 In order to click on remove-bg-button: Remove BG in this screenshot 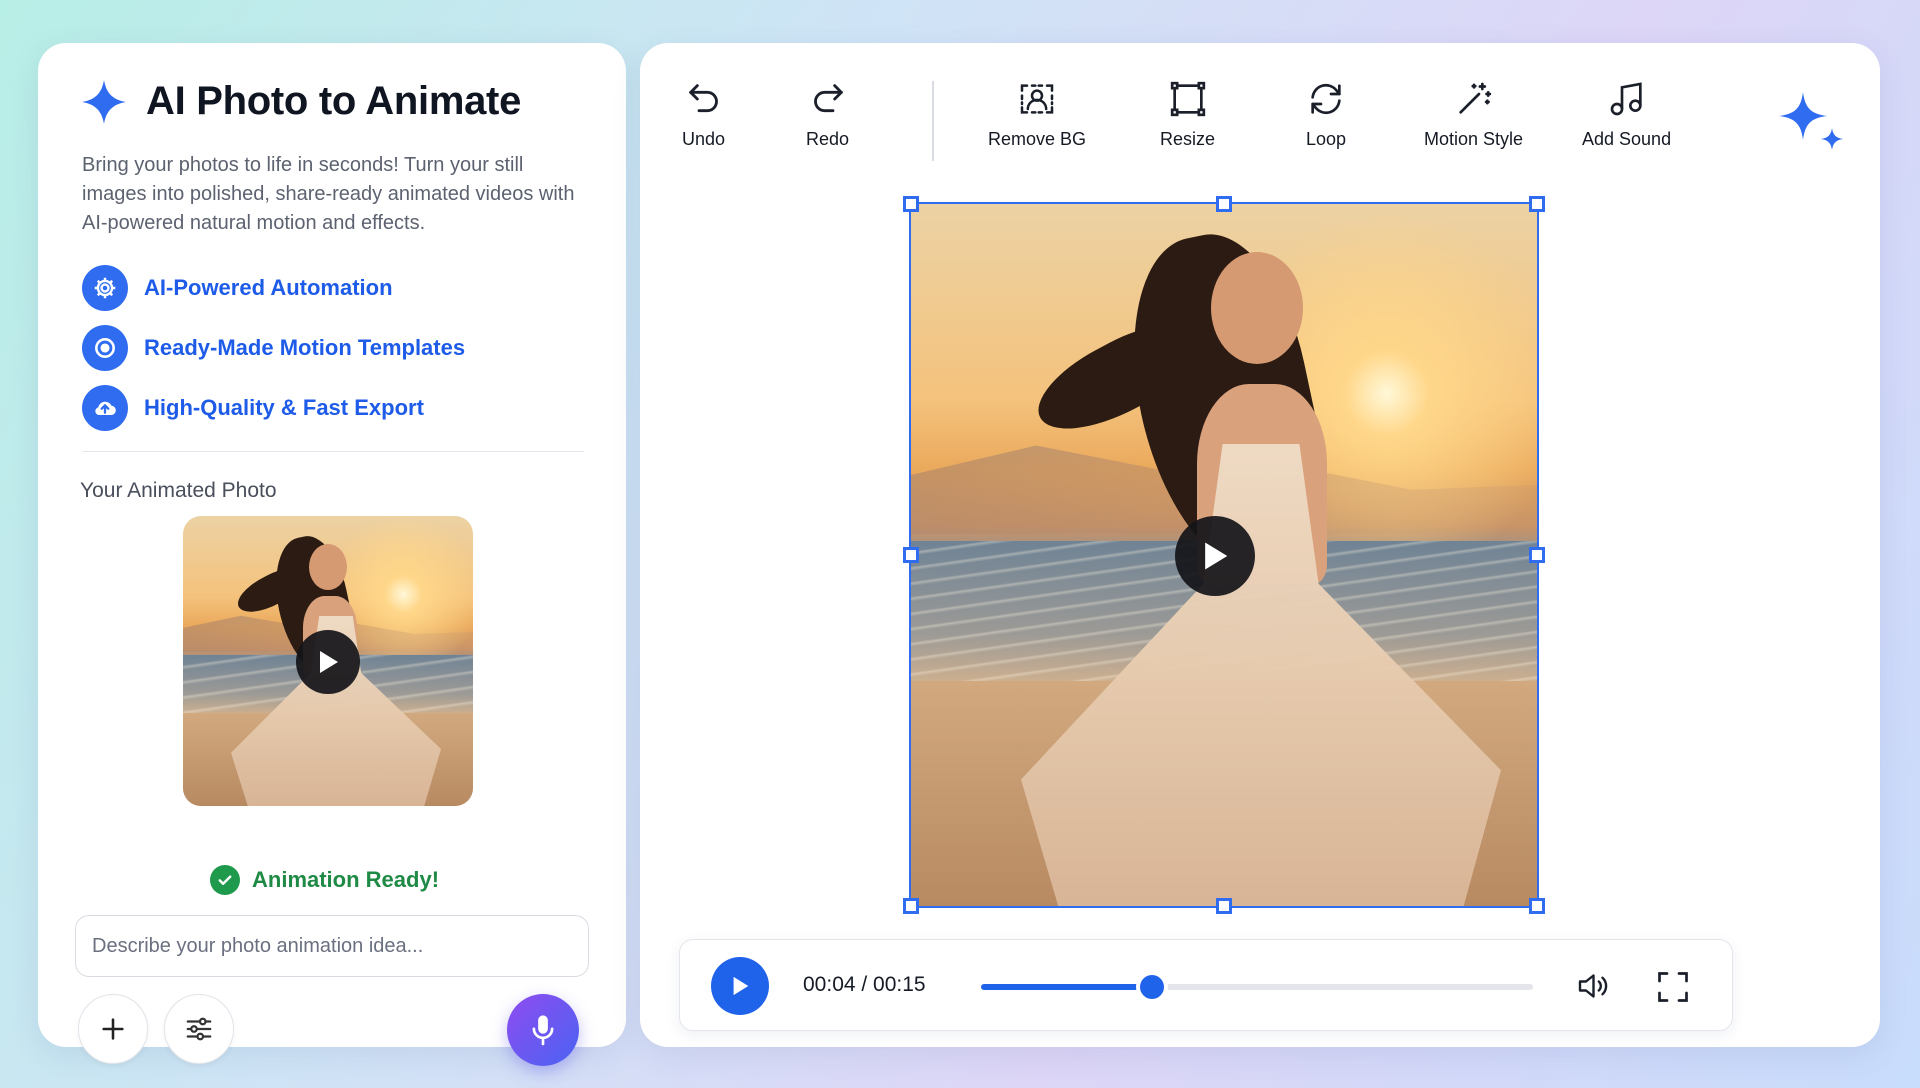, I will do `click(1037, 114)`.